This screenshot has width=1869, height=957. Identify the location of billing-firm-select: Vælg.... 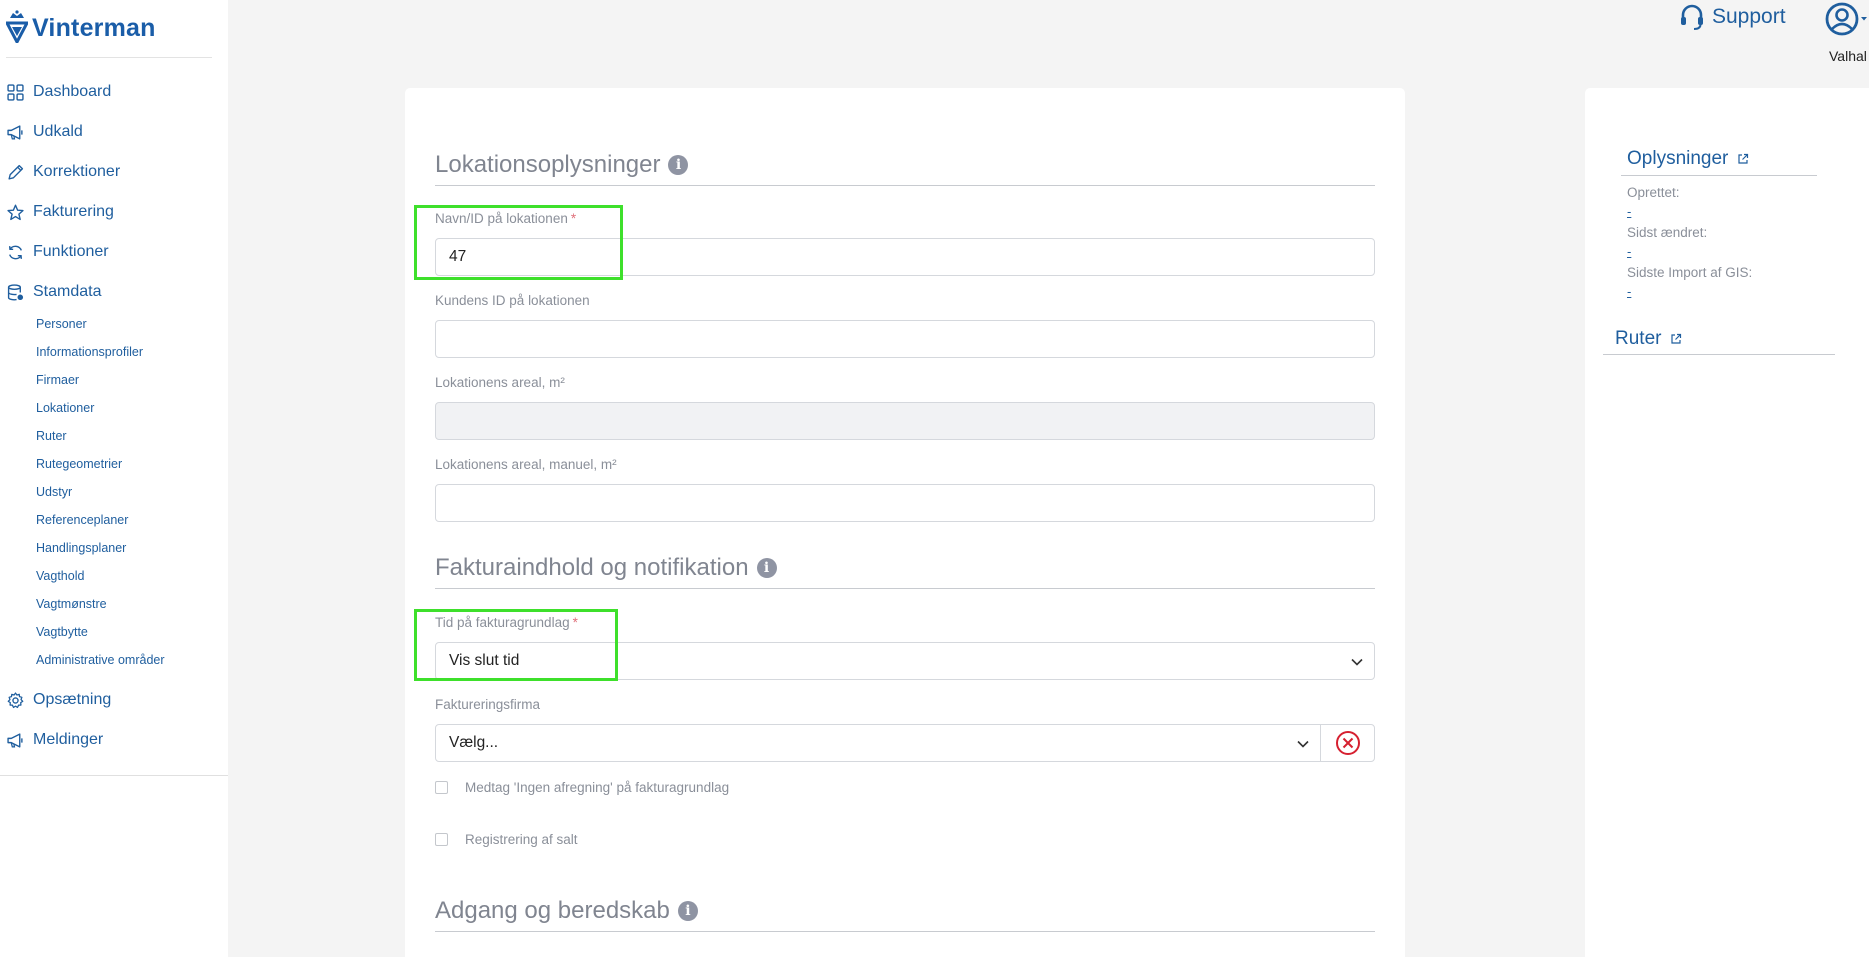
(878, 743).